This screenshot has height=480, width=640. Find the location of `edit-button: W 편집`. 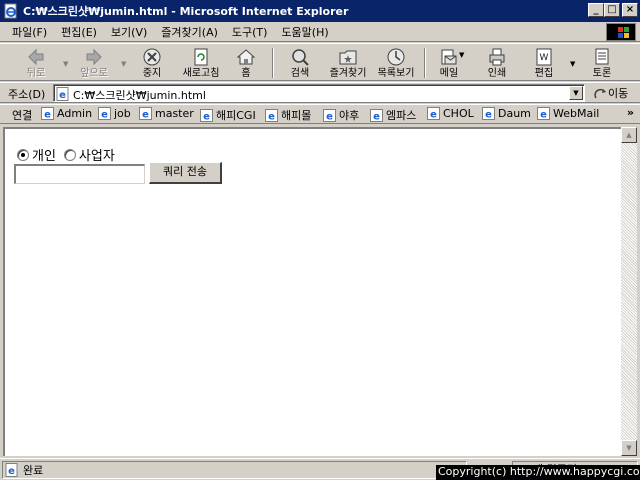

edit-button: W 편집 is located at coordinates (544, 64).